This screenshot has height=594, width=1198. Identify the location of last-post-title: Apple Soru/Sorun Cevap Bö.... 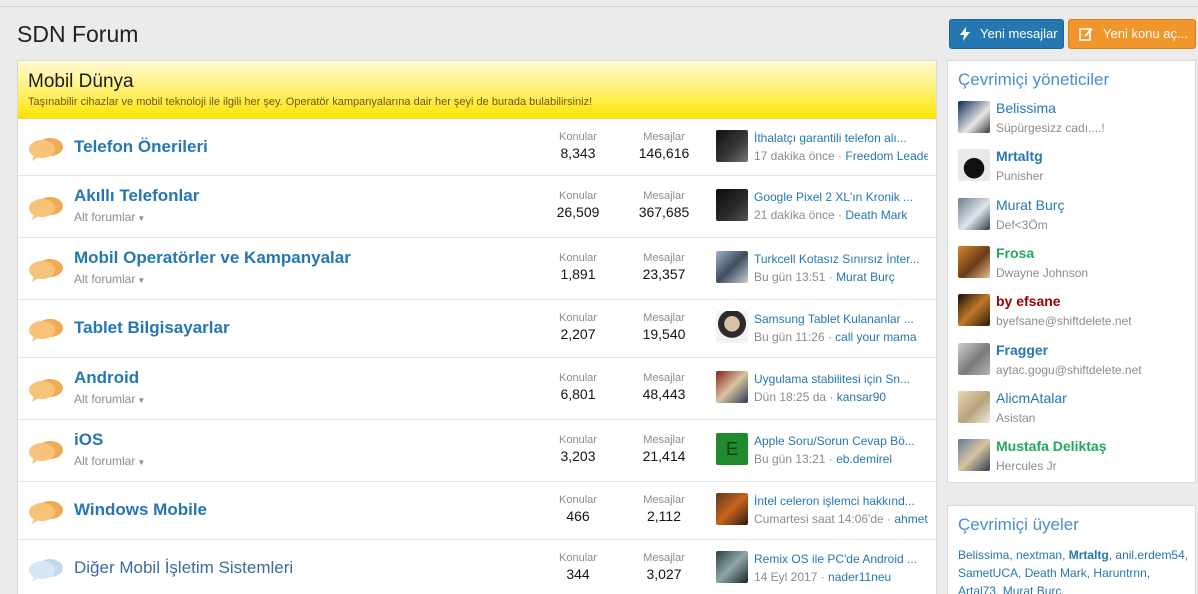
(840, 441).